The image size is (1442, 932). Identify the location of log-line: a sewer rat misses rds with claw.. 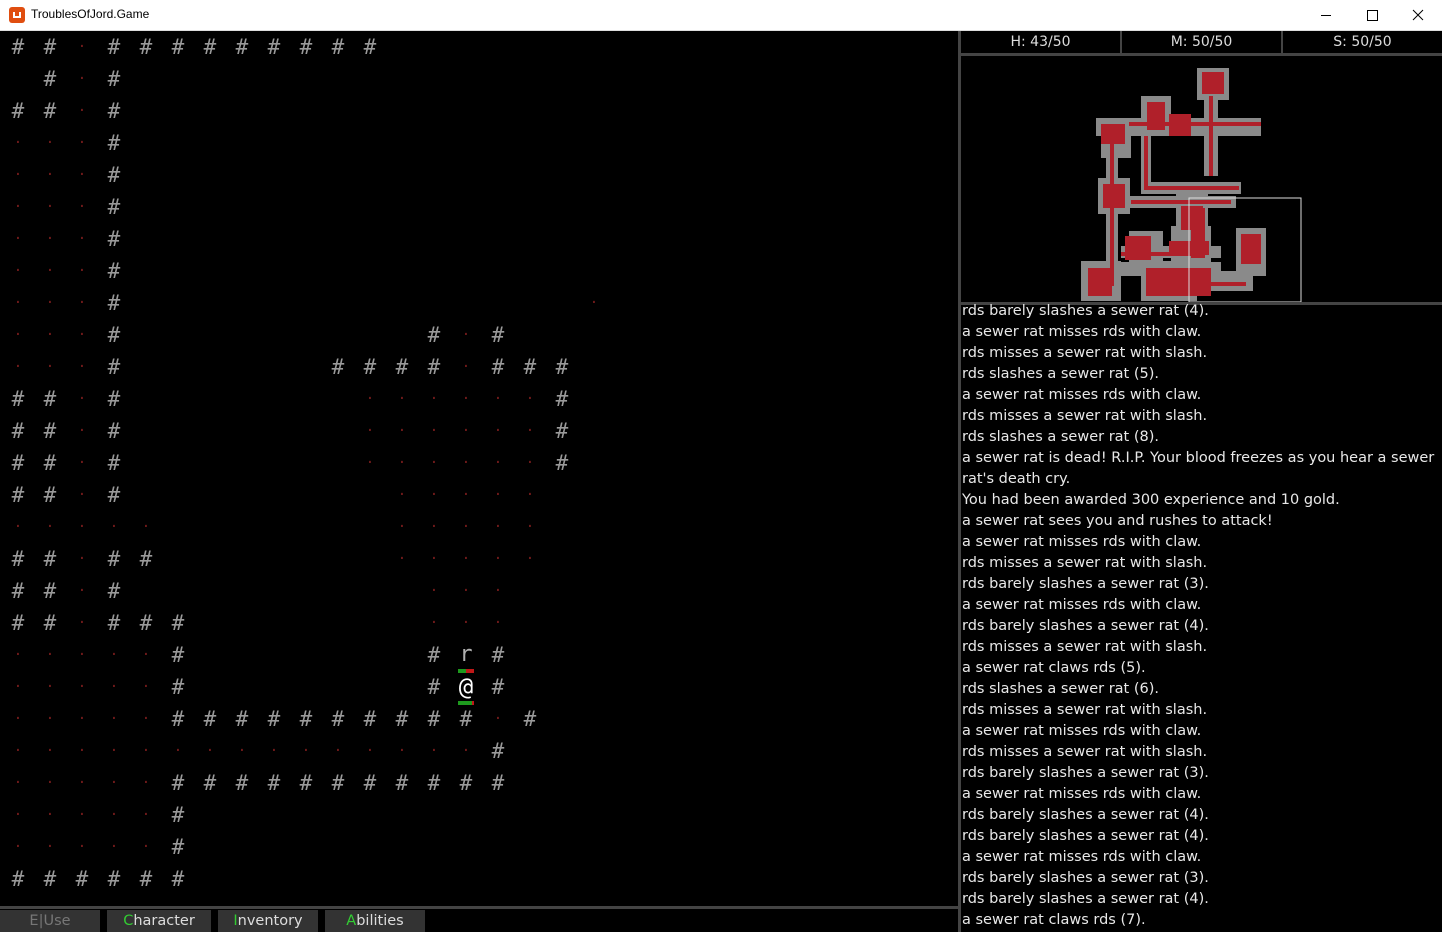
(1082, 731).